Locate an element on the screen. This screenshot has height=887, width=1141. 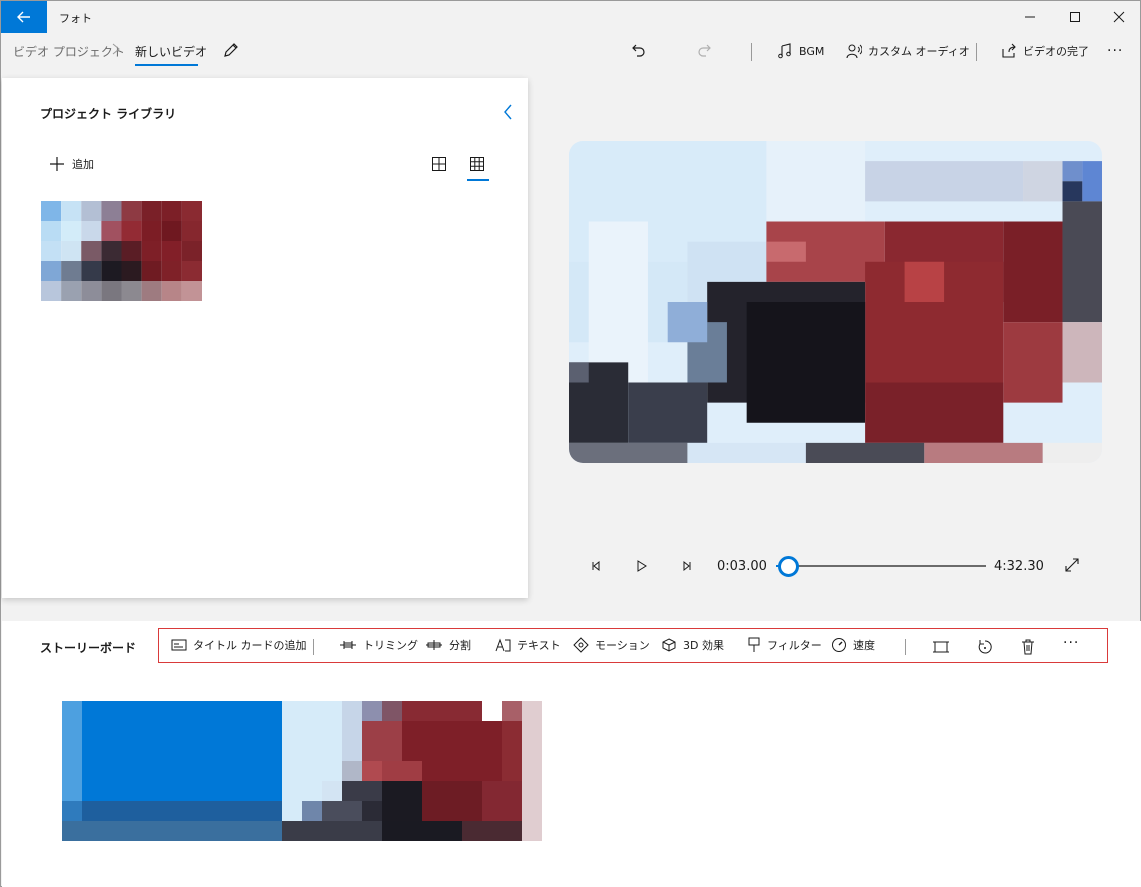
redo-button is located at coordinates (704, 51).